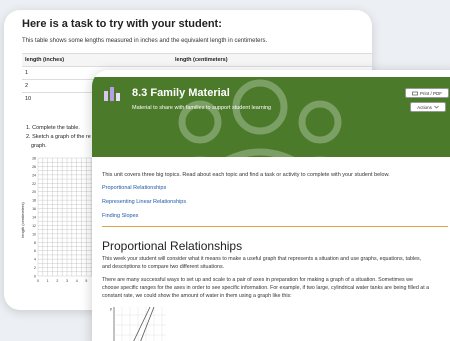 The height and width of the screenshot is (341, 450). What do you see at coordinates (67, 217) in the screenshot?
I see `graph-grid` at bounding box center [67, 217].